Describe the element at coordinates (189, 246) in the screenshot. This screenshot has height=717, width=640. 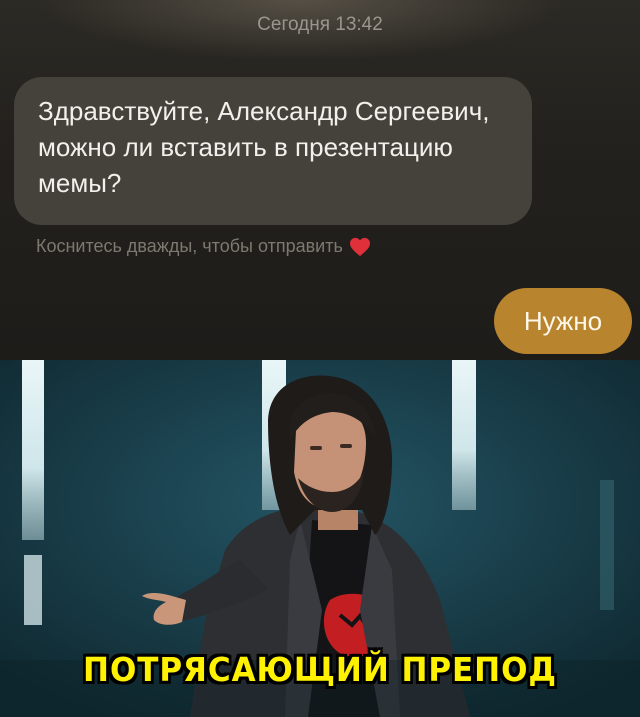
I see `double-tap-hint-text: Коснитесь дважды, чтобы отправить` at that location.